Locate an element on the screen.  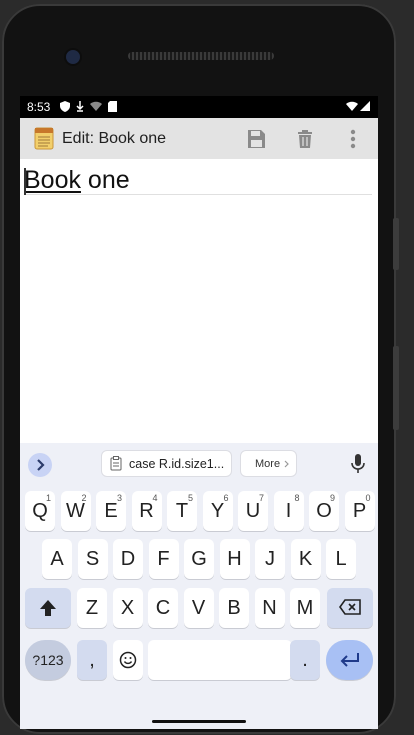
status-right-icons is located at coordinates (358, 106).